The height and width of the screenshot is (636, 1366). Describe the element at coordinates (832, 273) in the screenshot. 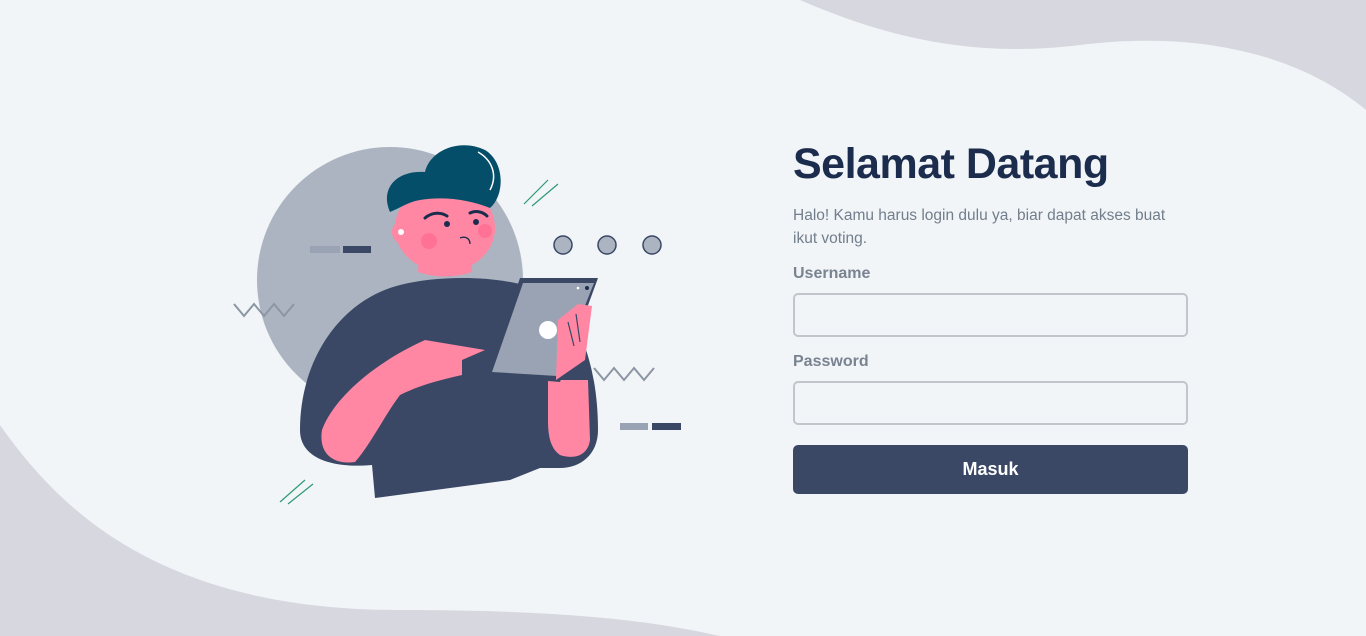

I see `username-label: Username` at that location.